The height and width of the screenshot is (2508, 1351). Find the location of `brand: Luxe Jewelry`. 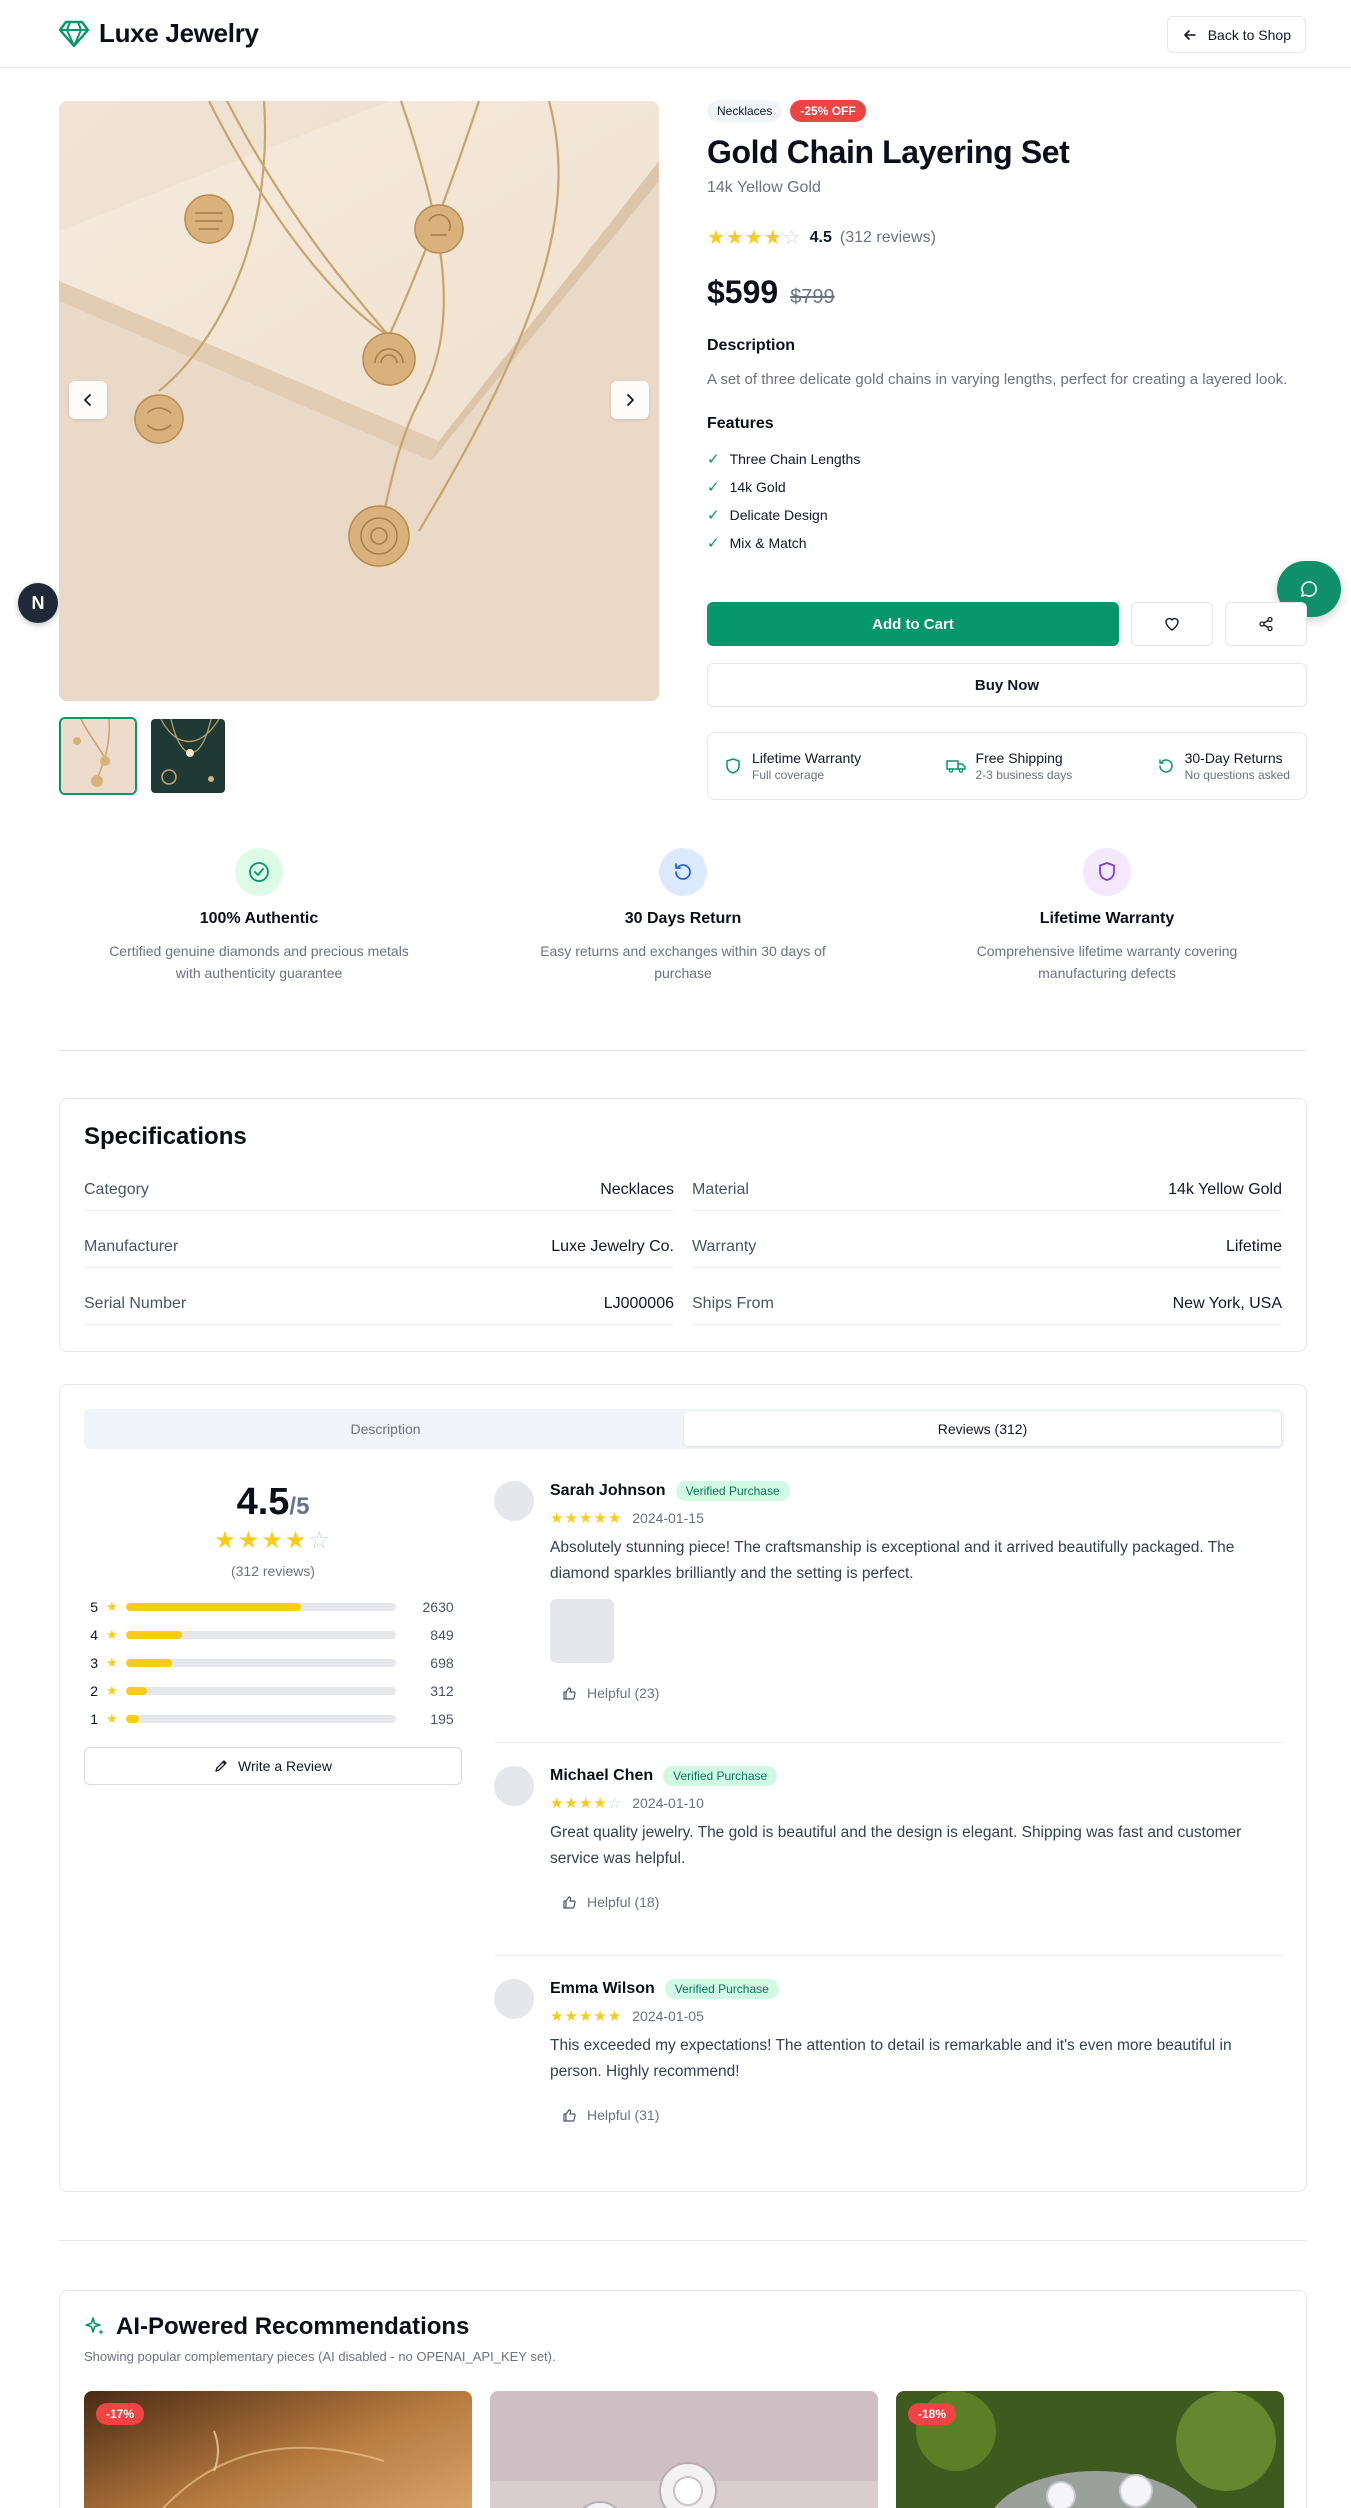

brand: Luxe Jewelry is located at coordinates (159, 33).